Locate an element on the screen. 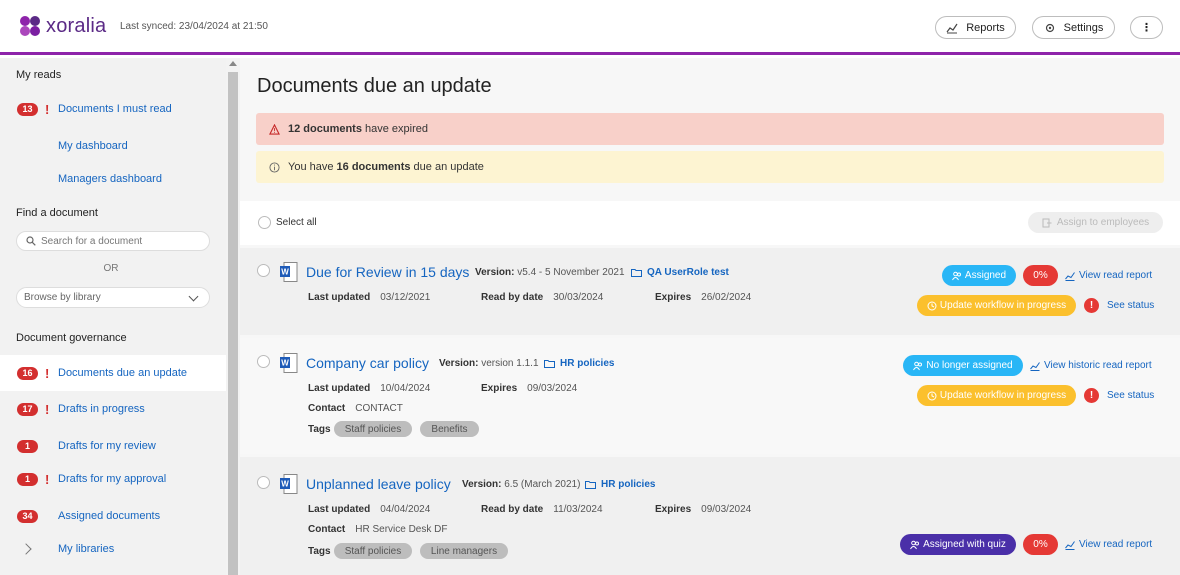  read-by-date: Read by date 30/03/2024 is located at coordinates (542, 297).